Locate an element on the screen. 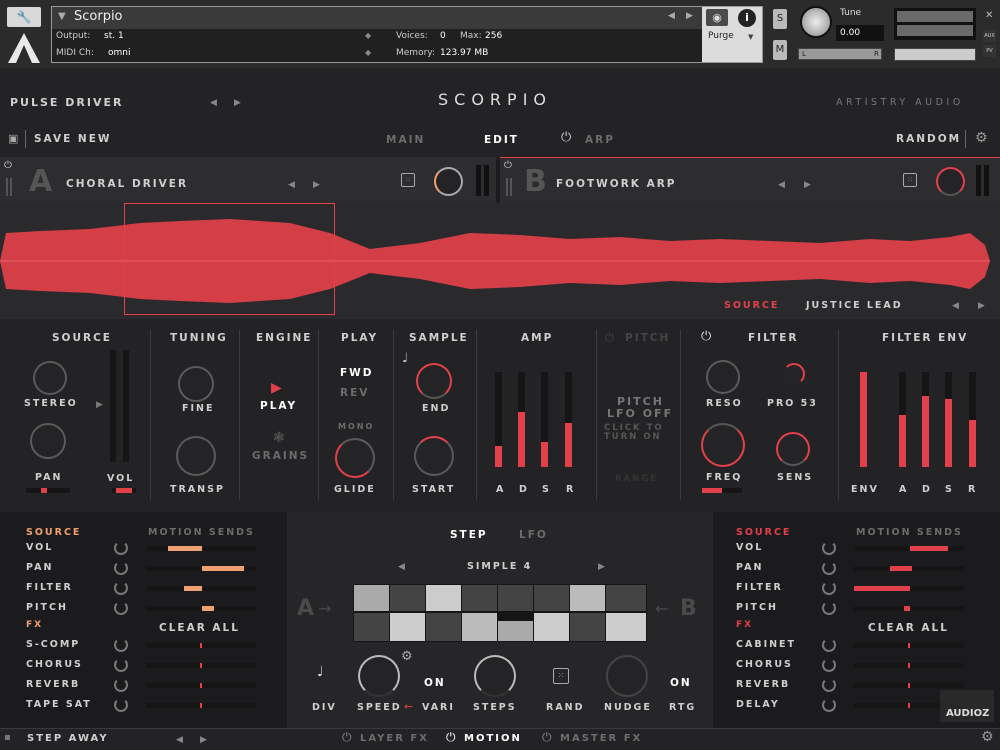  pitch-lfo-off-label: LFO OFF is located at coordinates (640, 413).